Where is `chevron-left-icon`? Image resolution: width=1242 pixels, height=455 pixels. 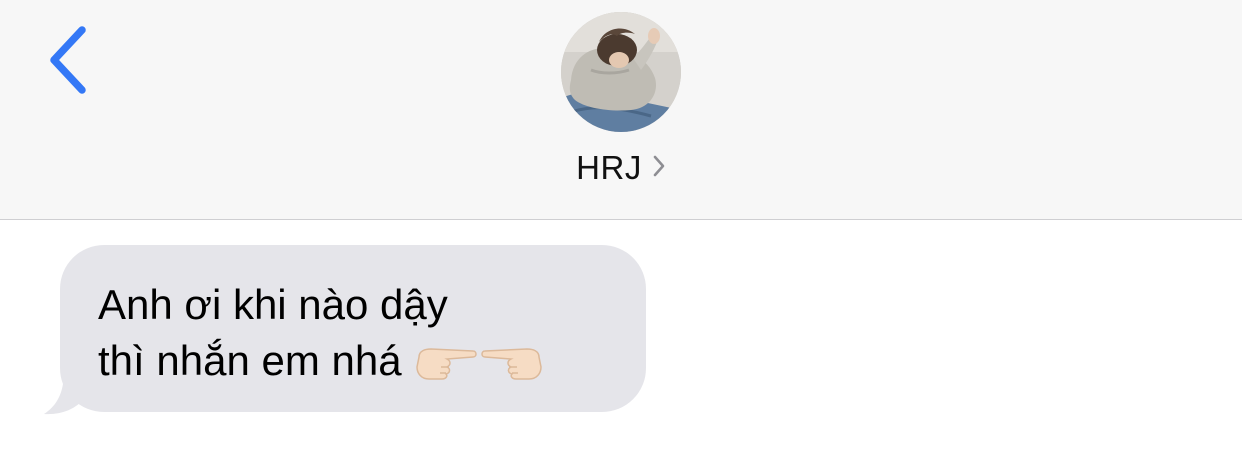 chevron-left-icon is located at coordinates (68, 60).